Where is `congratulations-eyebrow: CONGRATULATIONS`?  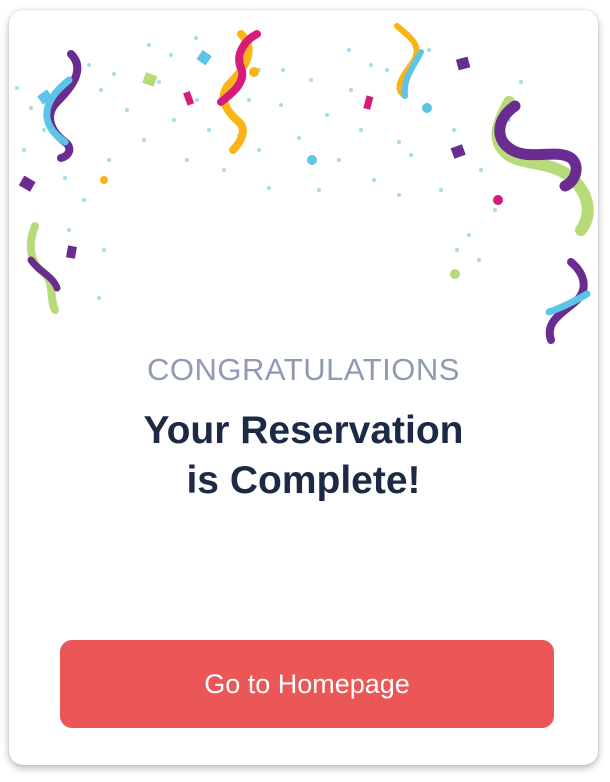 congratulations-eyebrow: CONGRATULATIONS is located at coordinates (303, 369).